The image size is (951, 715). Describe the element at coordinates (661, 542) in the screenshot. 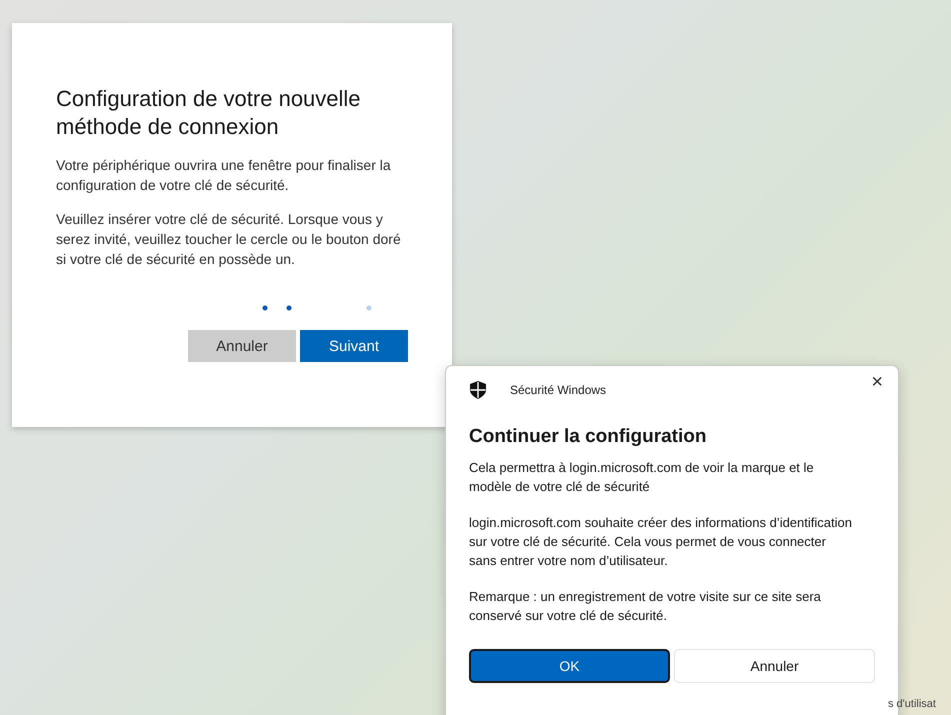

I see `dialog-paragraph: login.microsoft.com souhaite créer des informations d’identification sur votre clé de sécurité. Cela vous permet de vous connecter sans entrer votre nom d’utilisateur.` at that location.